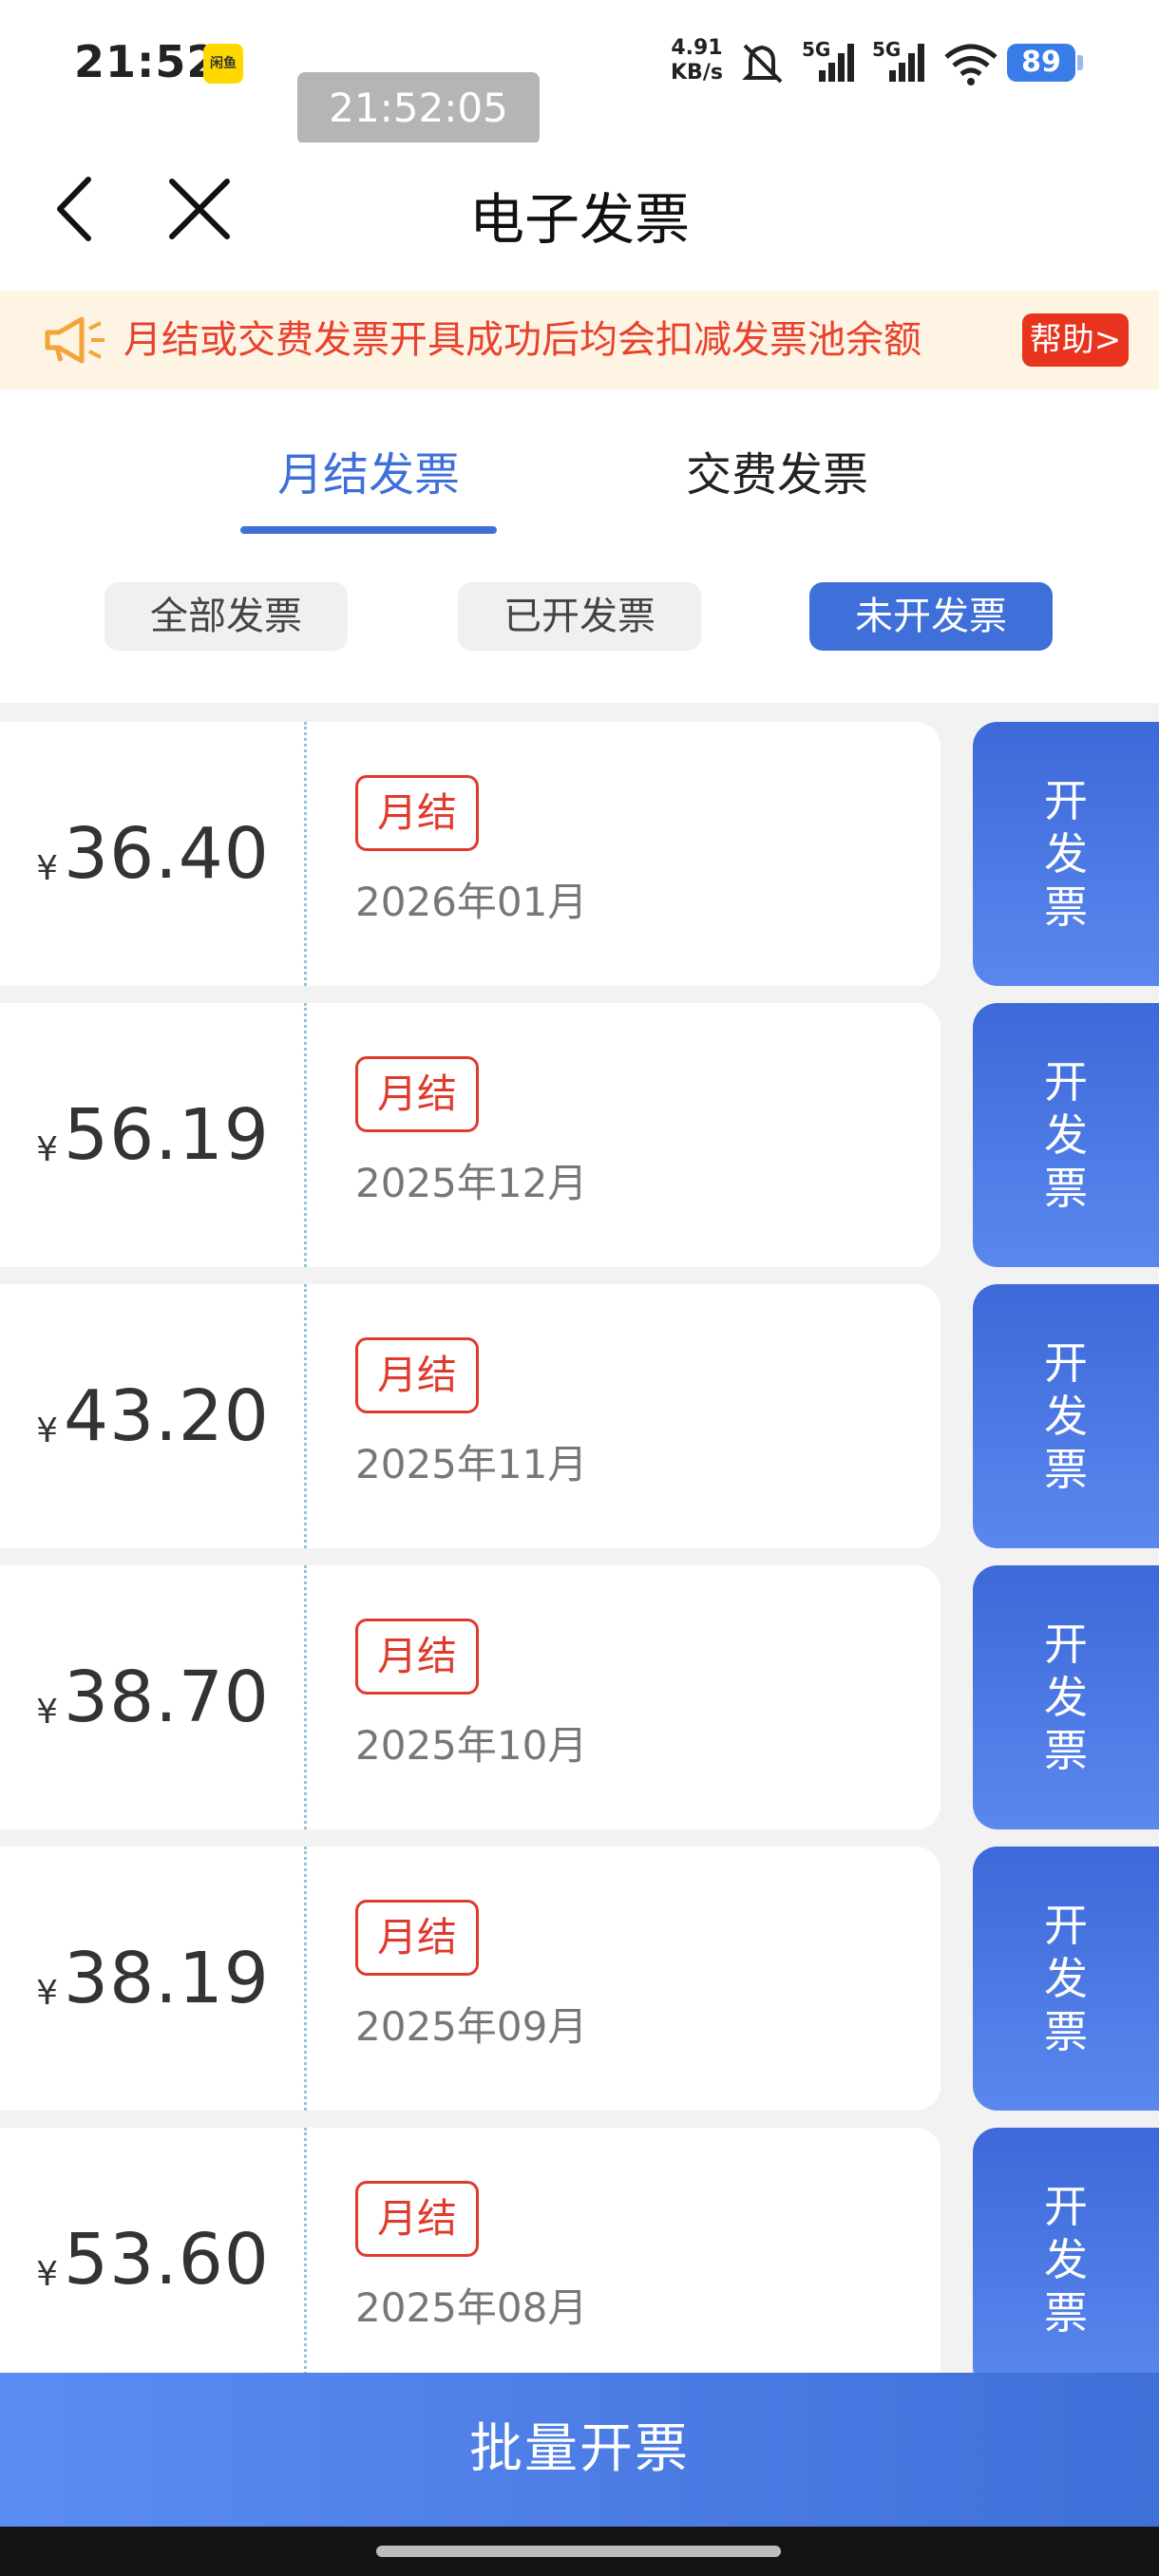  I want to click on notice-banner: 月结或交费发票开具成功后均会扣减发票池余额 帮助>, so click(579, 340).